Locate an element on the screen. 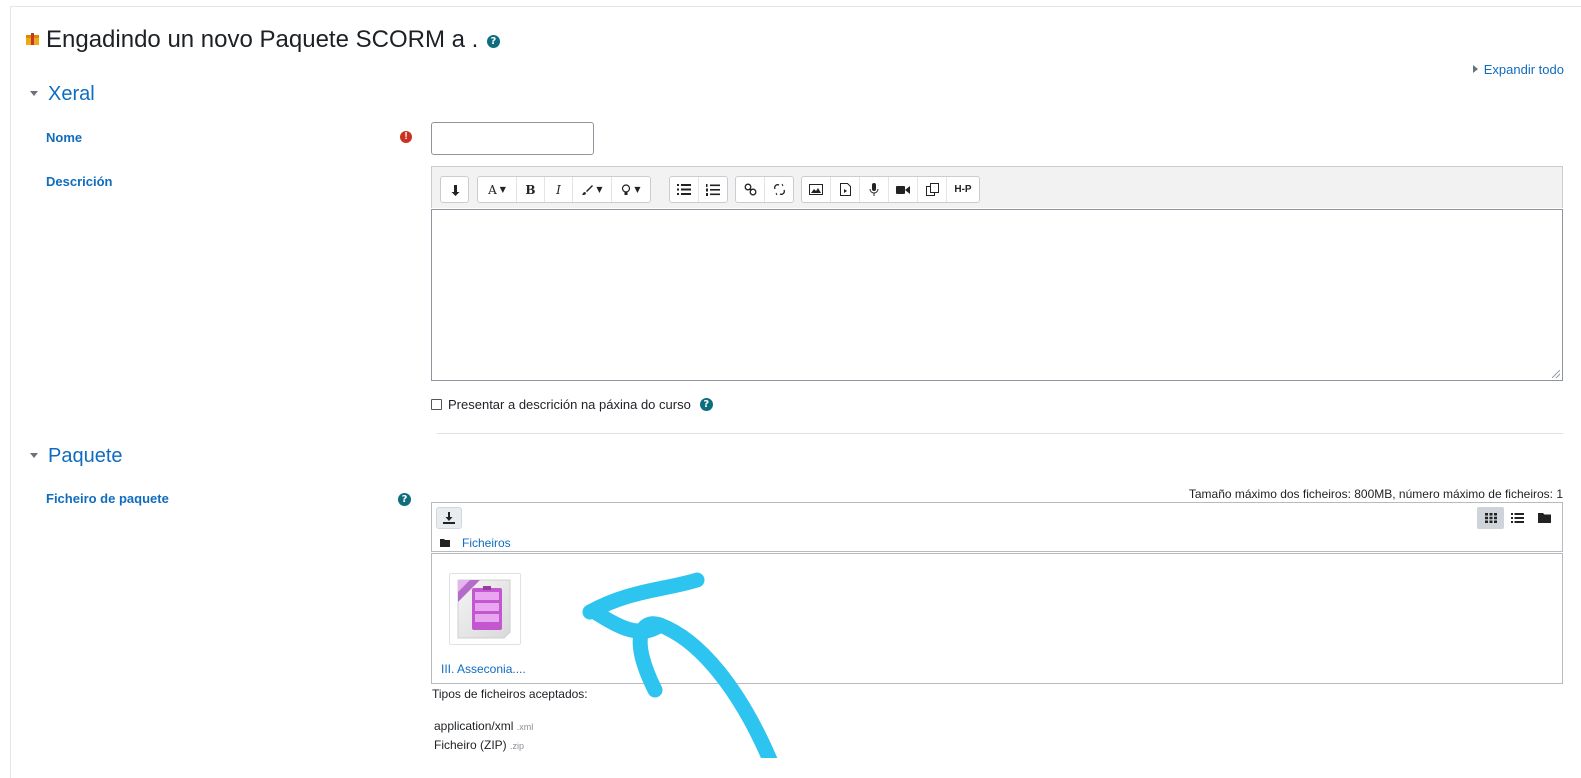 The width and height of the screenshot is (1581, 778). toolbar-group-2: A ▼ B I ▼ ▼ is located at coordinates (564, 189).